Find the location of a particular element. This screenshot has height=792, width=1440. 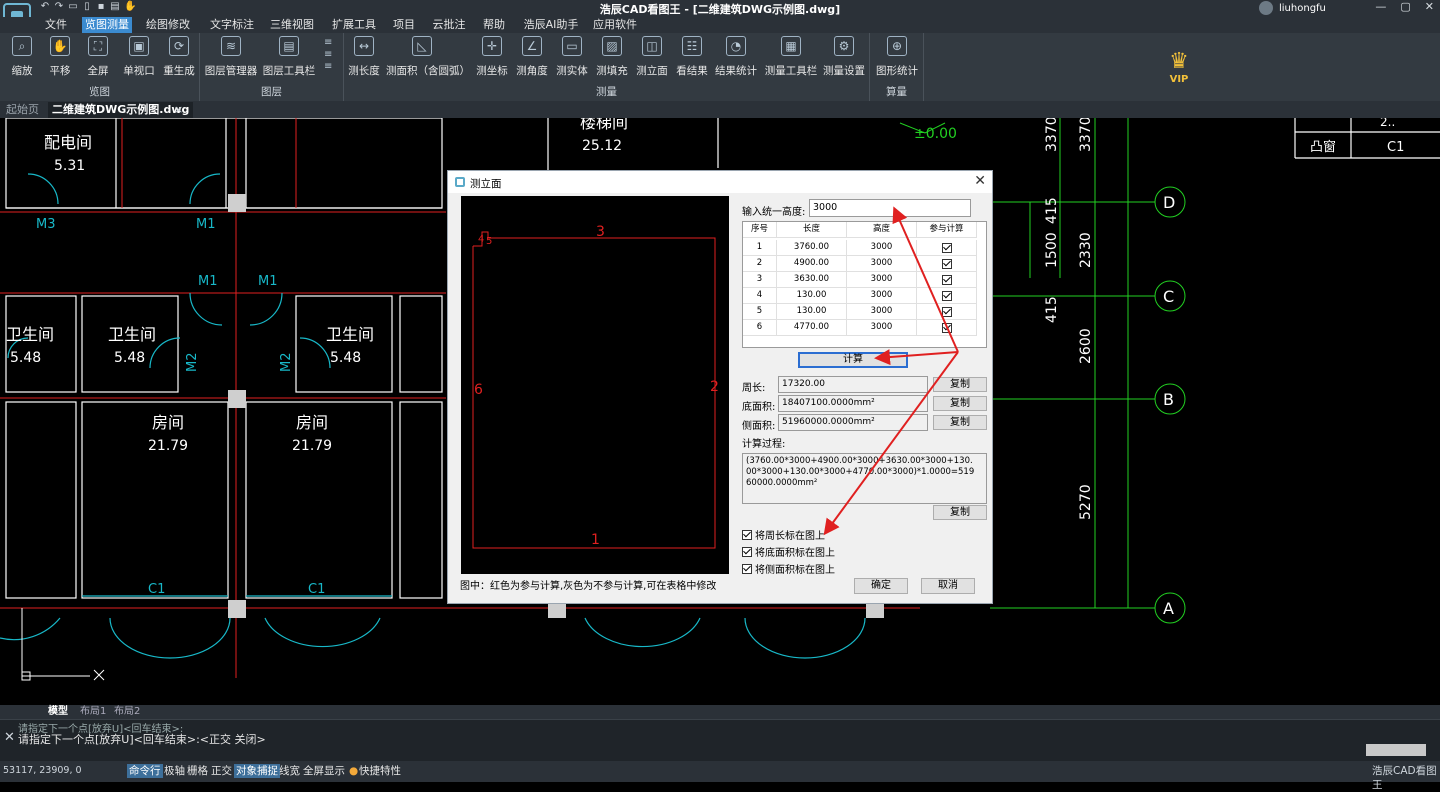

ok-button: 确定 is located at coordinates (881, 586).